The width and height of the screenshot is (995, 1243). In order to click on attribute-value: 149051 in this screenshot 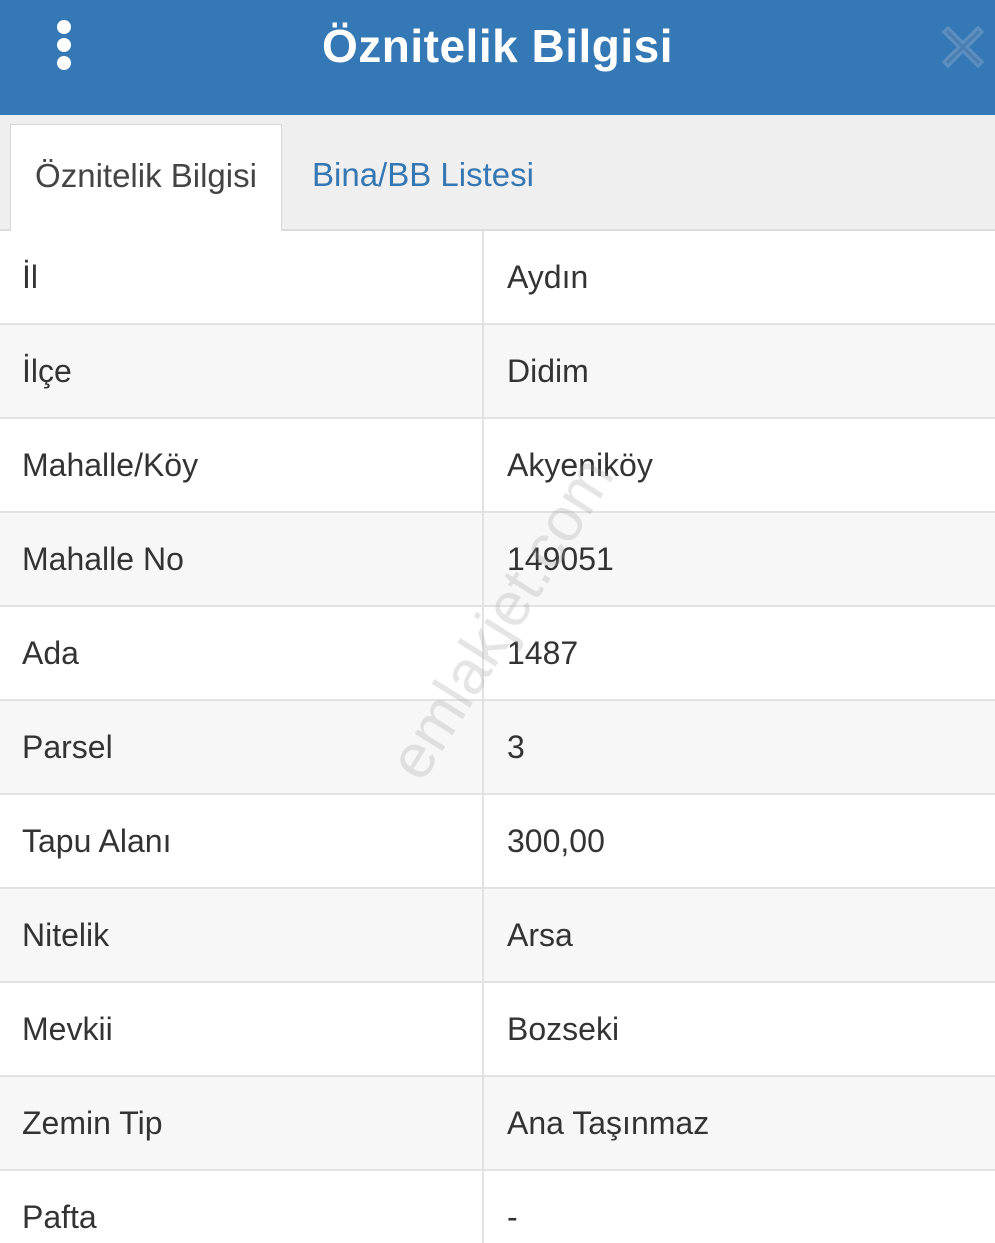, I will do `click(560, 559)`.